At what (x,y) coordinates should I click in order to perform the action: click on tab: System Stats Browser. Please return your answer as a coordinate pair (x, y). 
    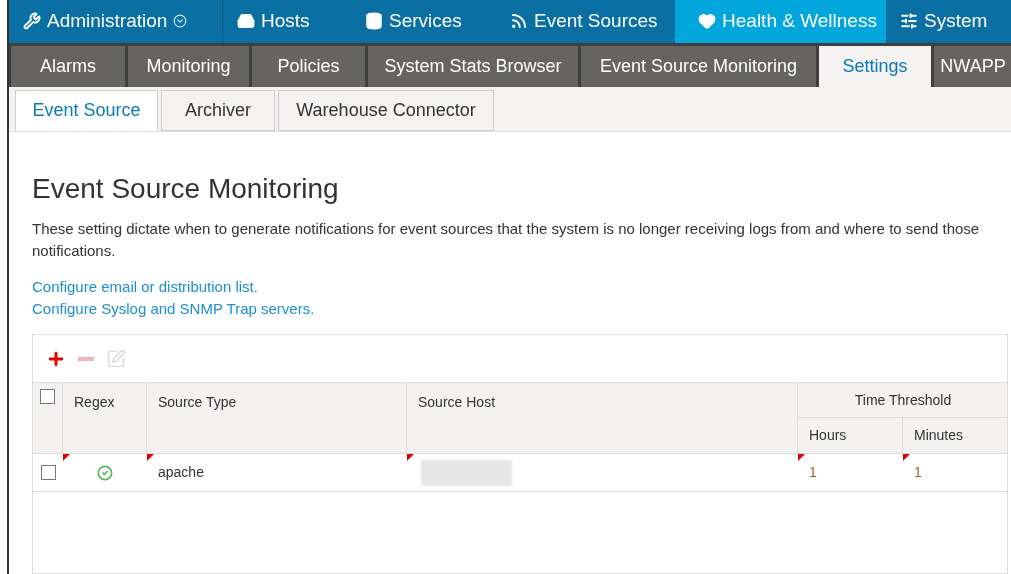
    Looking at the image, I should click on (473, 67).